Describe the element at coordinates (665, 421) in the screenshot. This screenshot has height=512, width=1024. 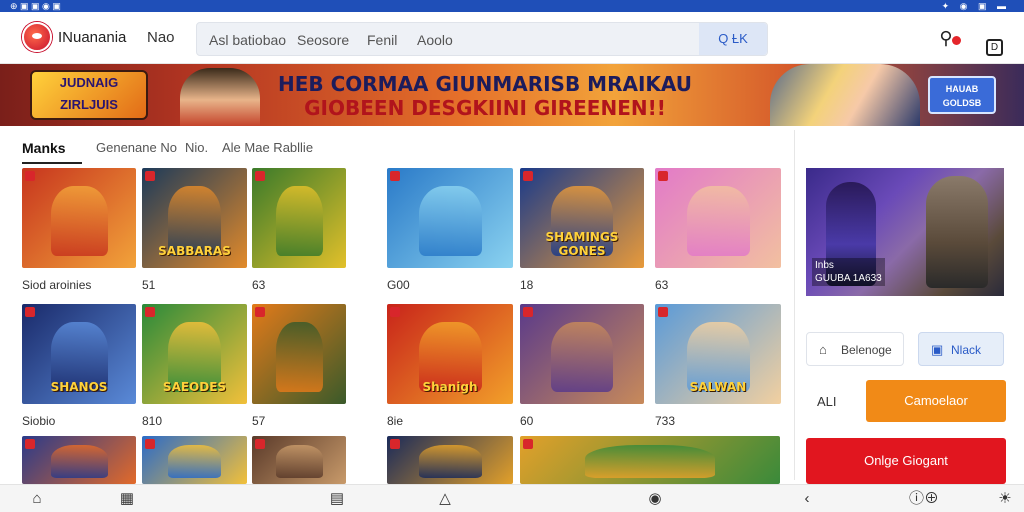
I see `game-card-label: 733` at that location.